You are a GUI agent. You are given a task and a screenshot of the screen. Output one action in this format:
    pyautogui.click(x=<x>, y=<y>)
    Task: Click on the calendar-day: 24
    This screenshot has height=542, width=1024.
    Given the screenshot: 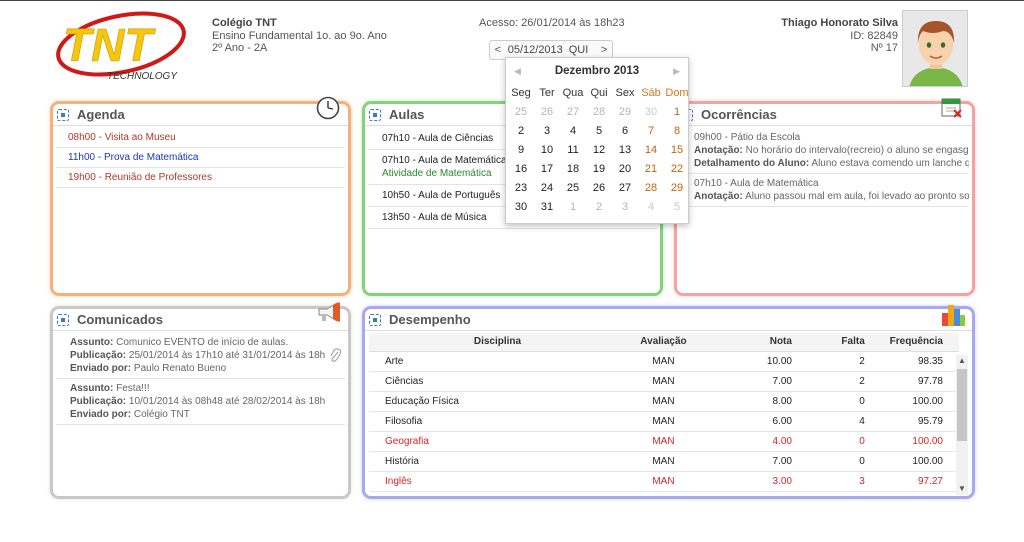 What is the action you would take?
    pyautogui.click(x=547, y=188)
    